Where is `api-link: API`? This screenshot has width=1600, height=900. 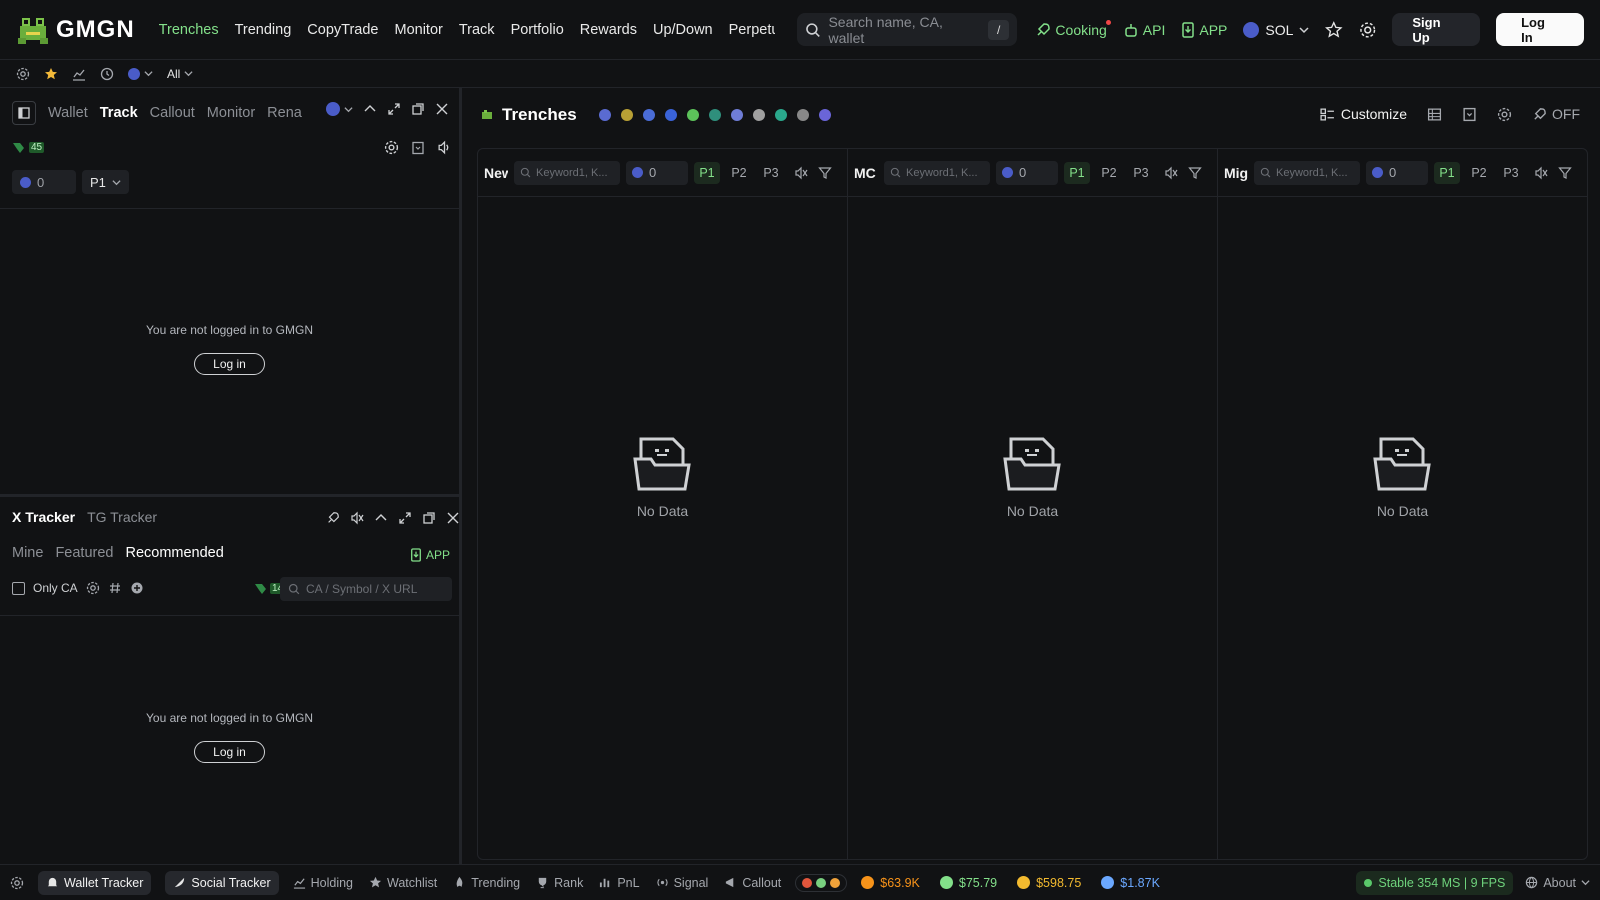 api-link: API is located at coordinates (1144, 30).